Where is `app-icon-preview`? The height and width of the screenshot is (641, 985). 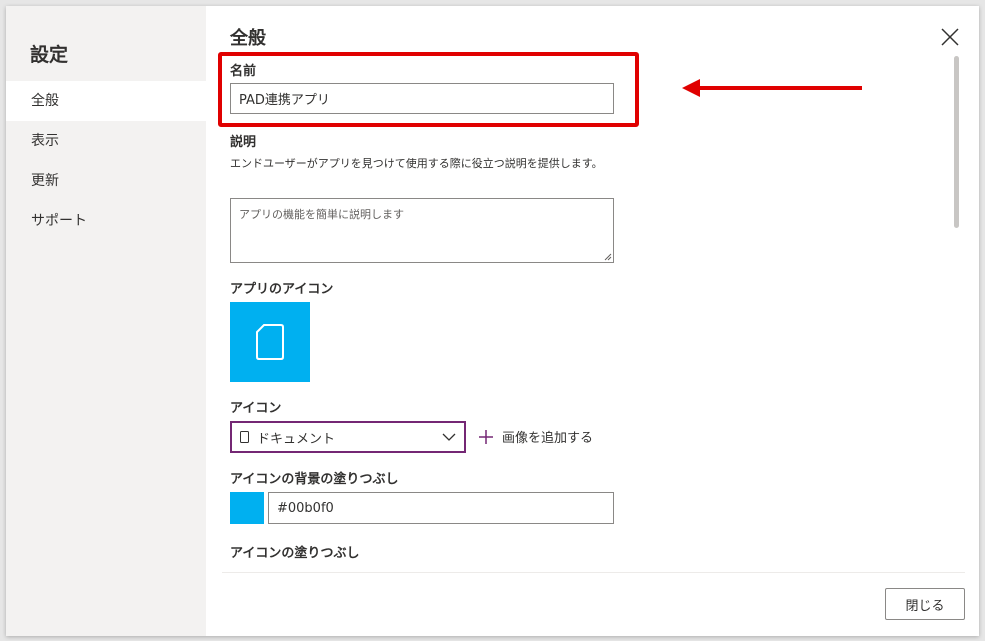
app-icon-preview is located at coordinates (270, 342).